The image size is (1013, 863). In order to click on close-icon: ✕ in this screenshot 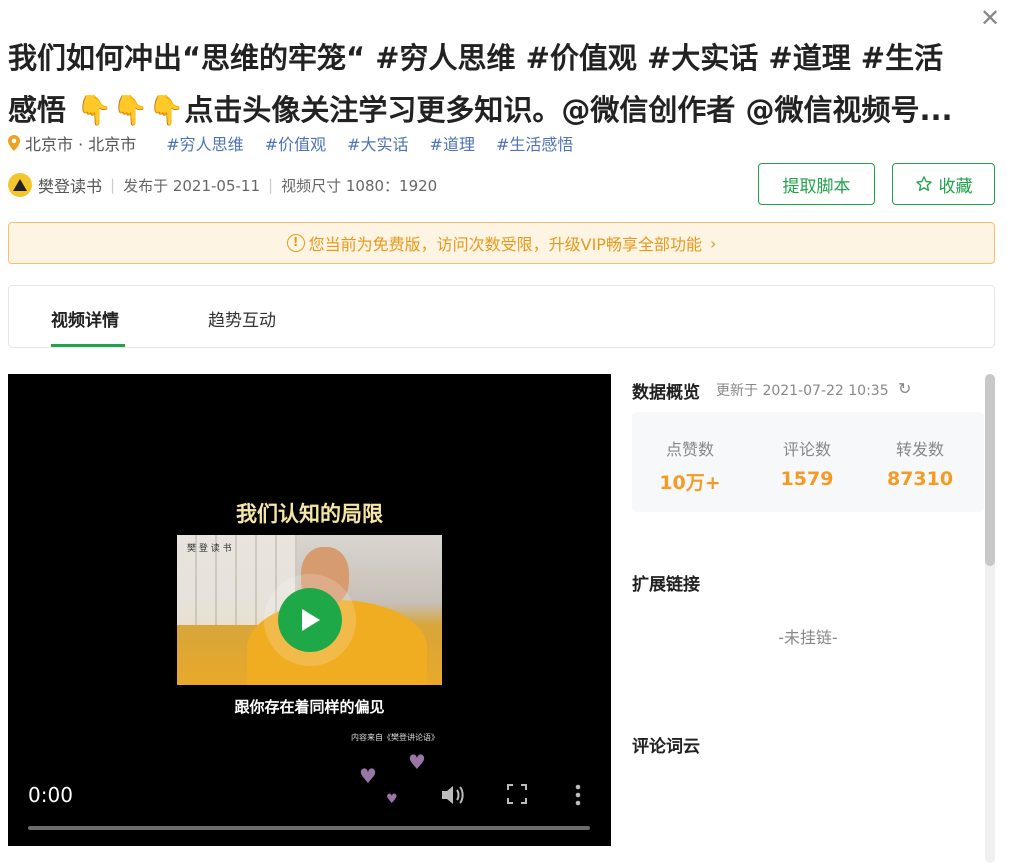, I will do `click(990, 18)`.